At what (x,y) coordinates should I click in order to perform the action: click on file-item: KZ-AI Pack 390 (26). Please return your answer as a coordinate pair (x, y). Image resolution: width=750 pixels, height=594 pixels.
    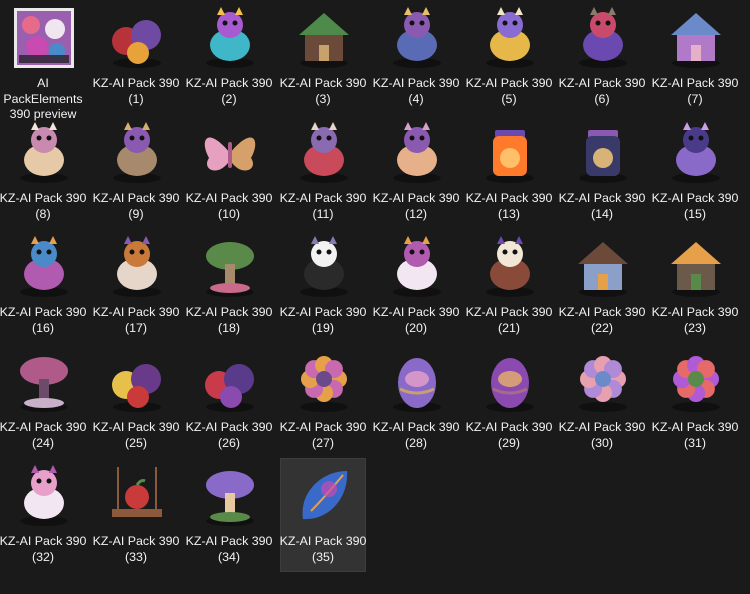
    Looking at the image, I should click on (229, 401).